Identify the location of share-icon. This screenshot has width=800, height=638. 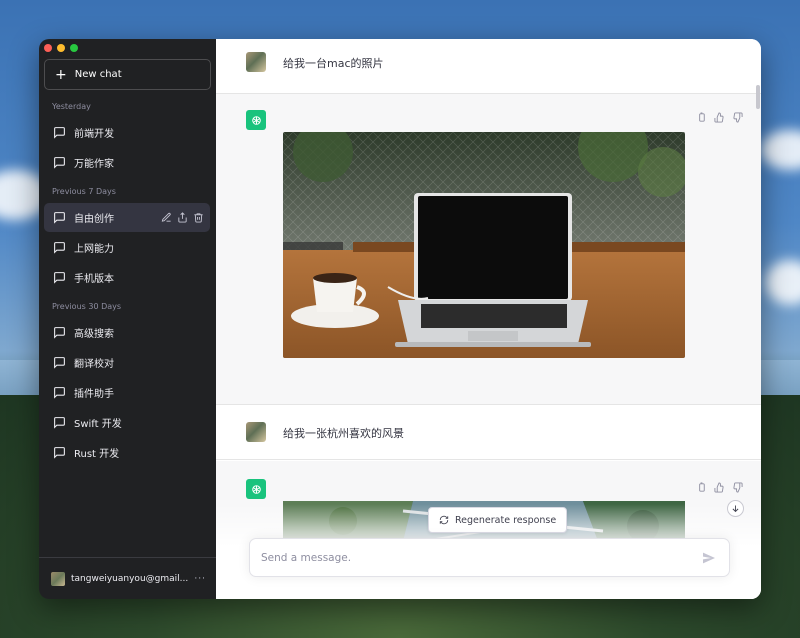
(182, 217).